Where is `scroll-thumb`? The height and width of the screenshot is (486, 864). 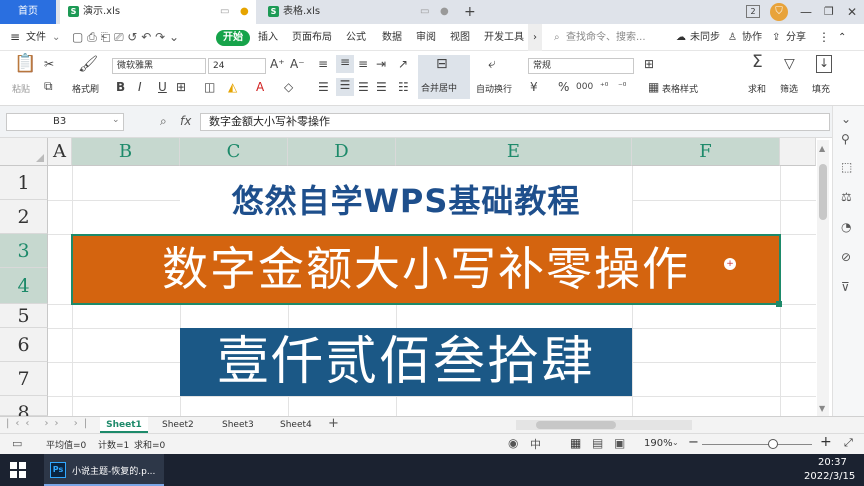 scroll-thumb is located at coordinates (823, 192).